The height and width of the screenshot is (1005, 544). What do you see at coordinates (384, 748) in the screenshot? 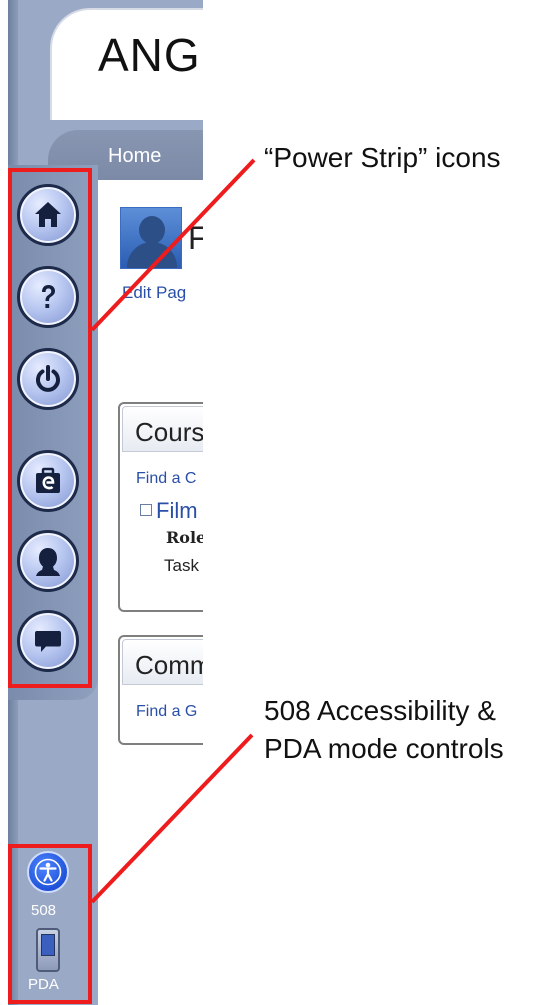
I see `accessibility-caption-line-2: PDA mode controls` at bounding box center [384, 748].